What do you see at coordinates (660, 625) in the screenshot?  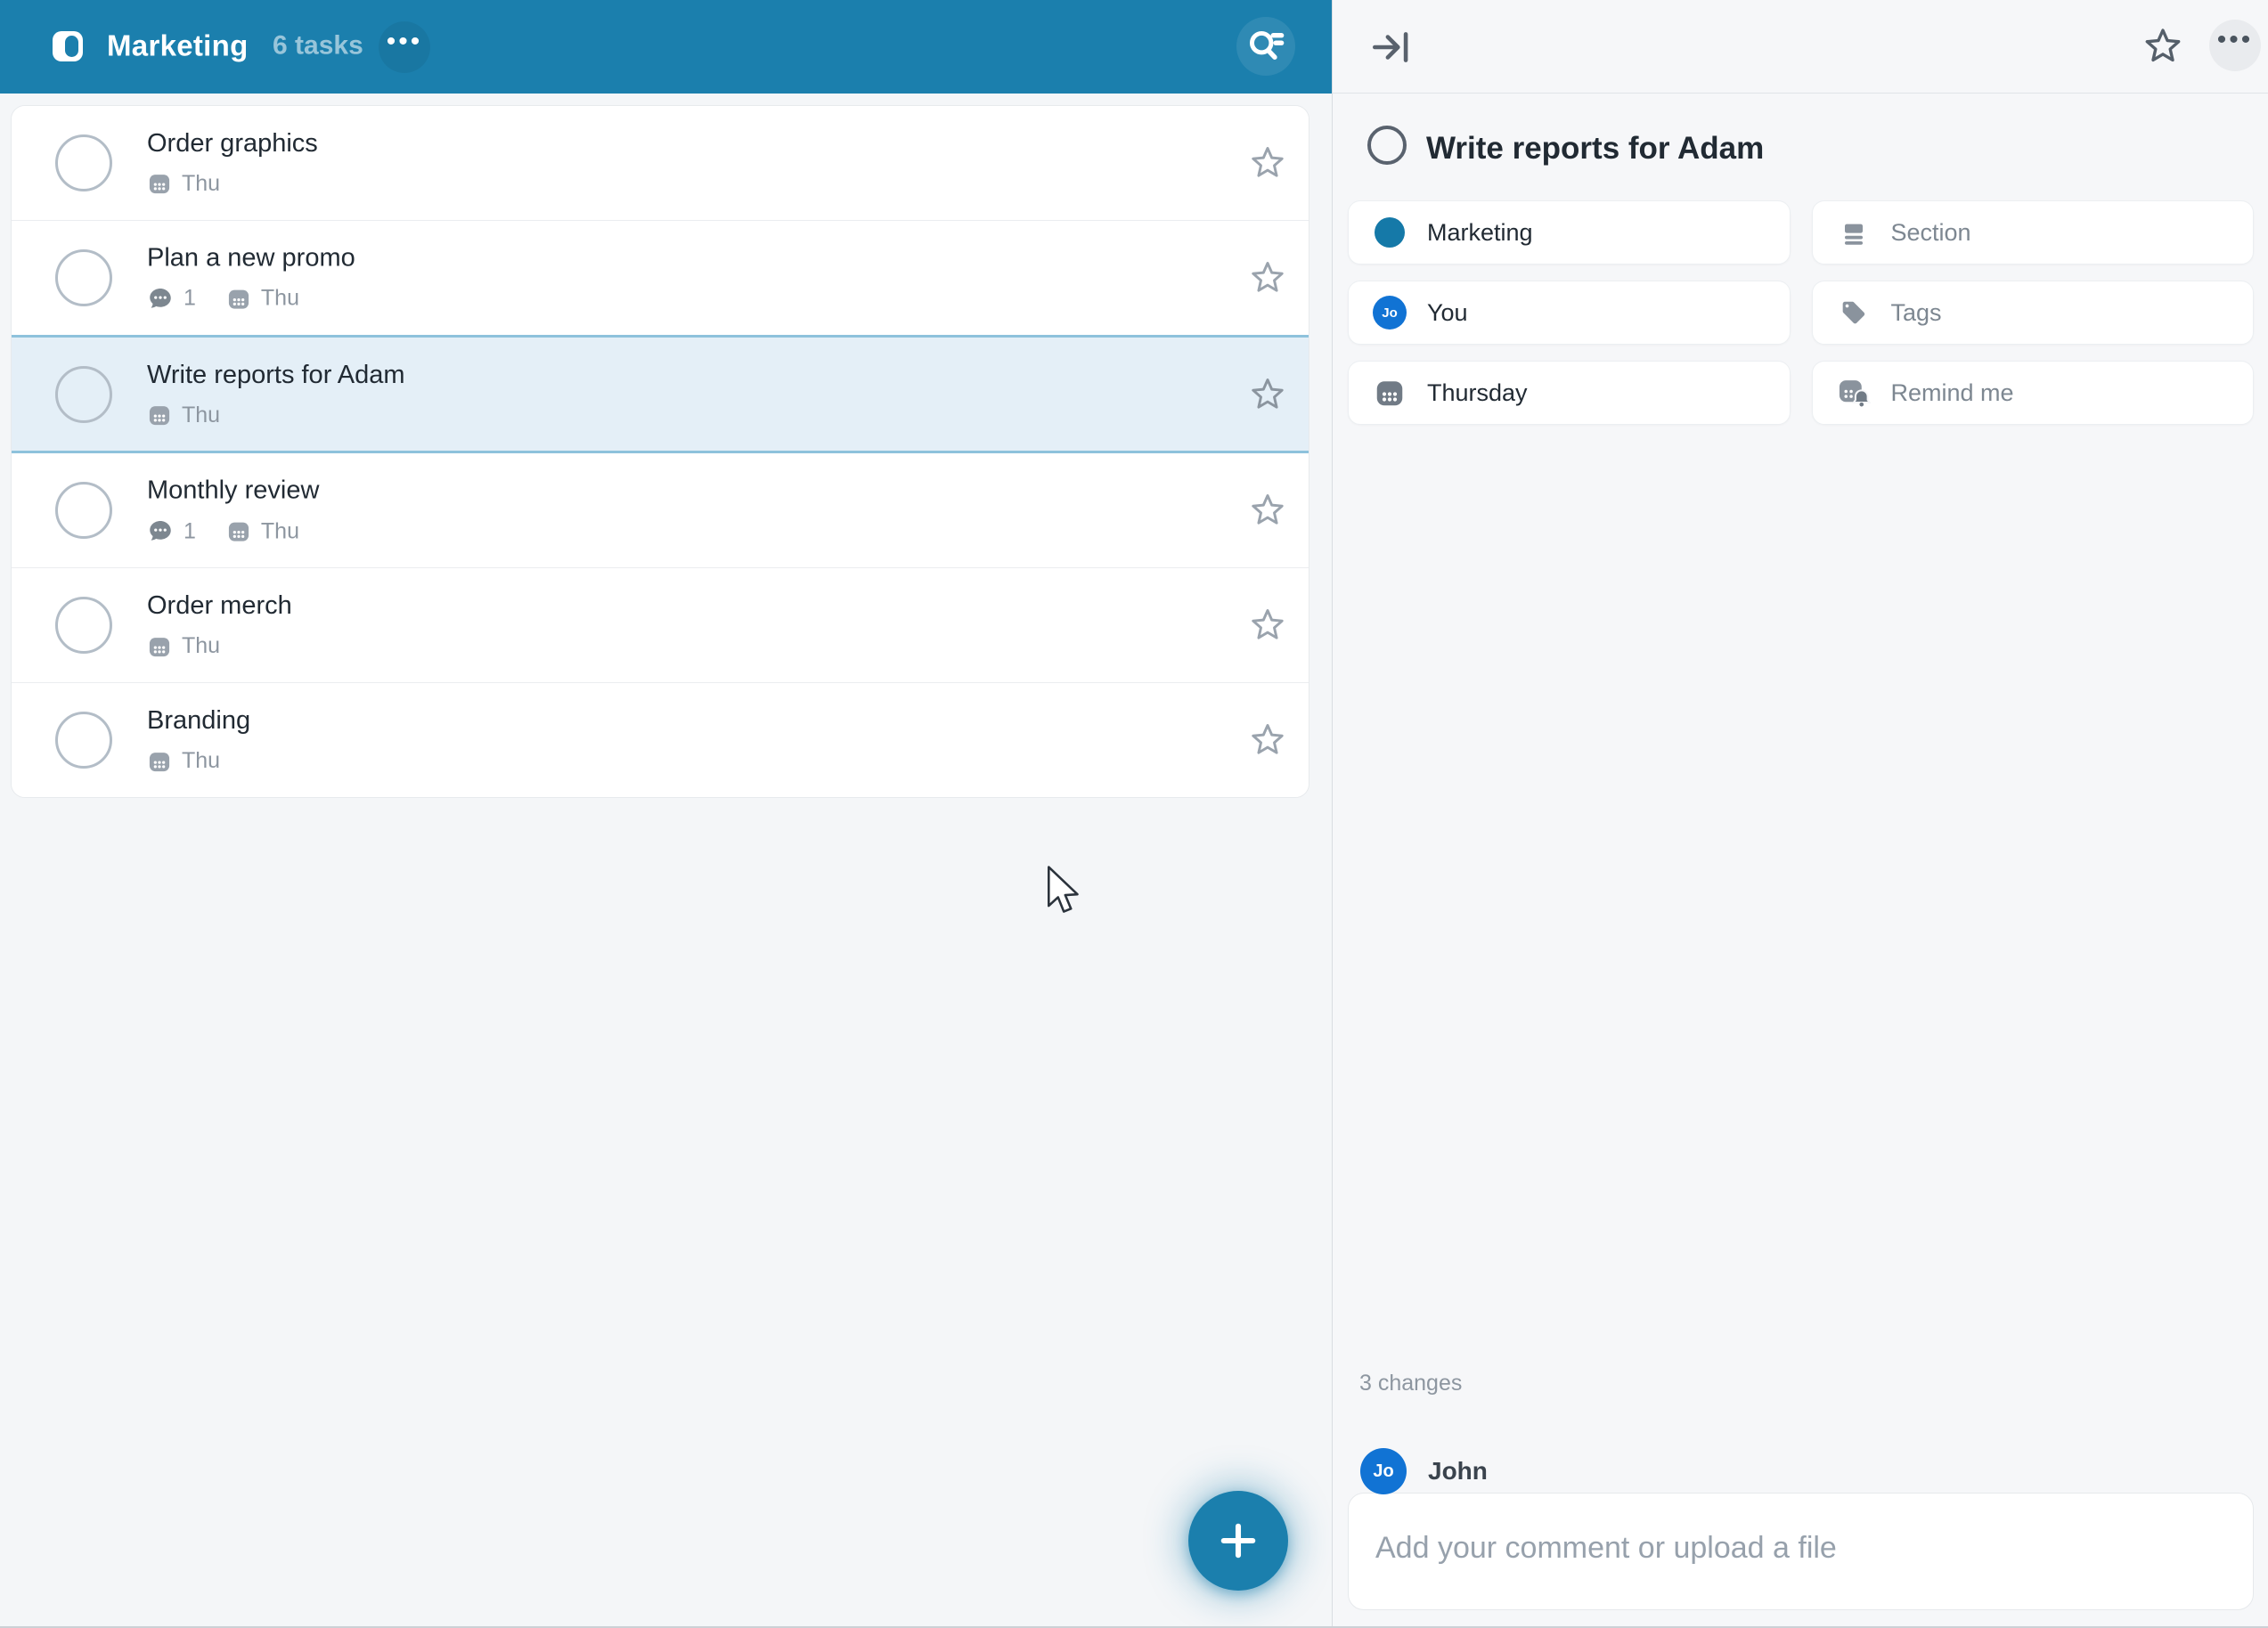 I see `task-row: Order merch Thu` at bounding box center [660, 625].